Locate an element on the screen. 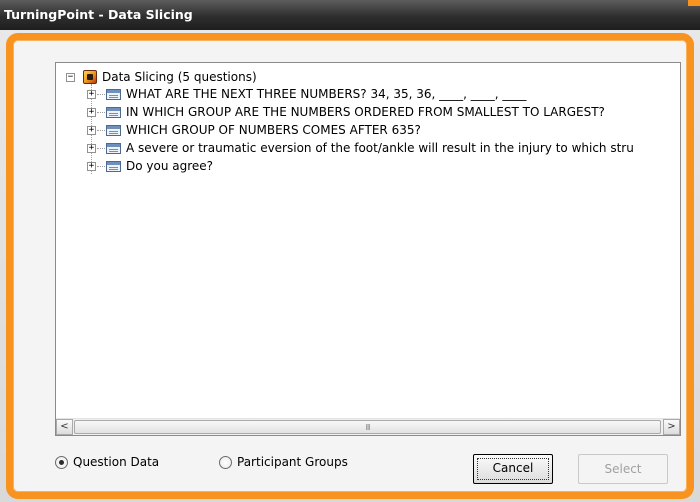 The height and width of the screenshot is (502, 700). radio-checked-icon is located at coordinates (61, 462).